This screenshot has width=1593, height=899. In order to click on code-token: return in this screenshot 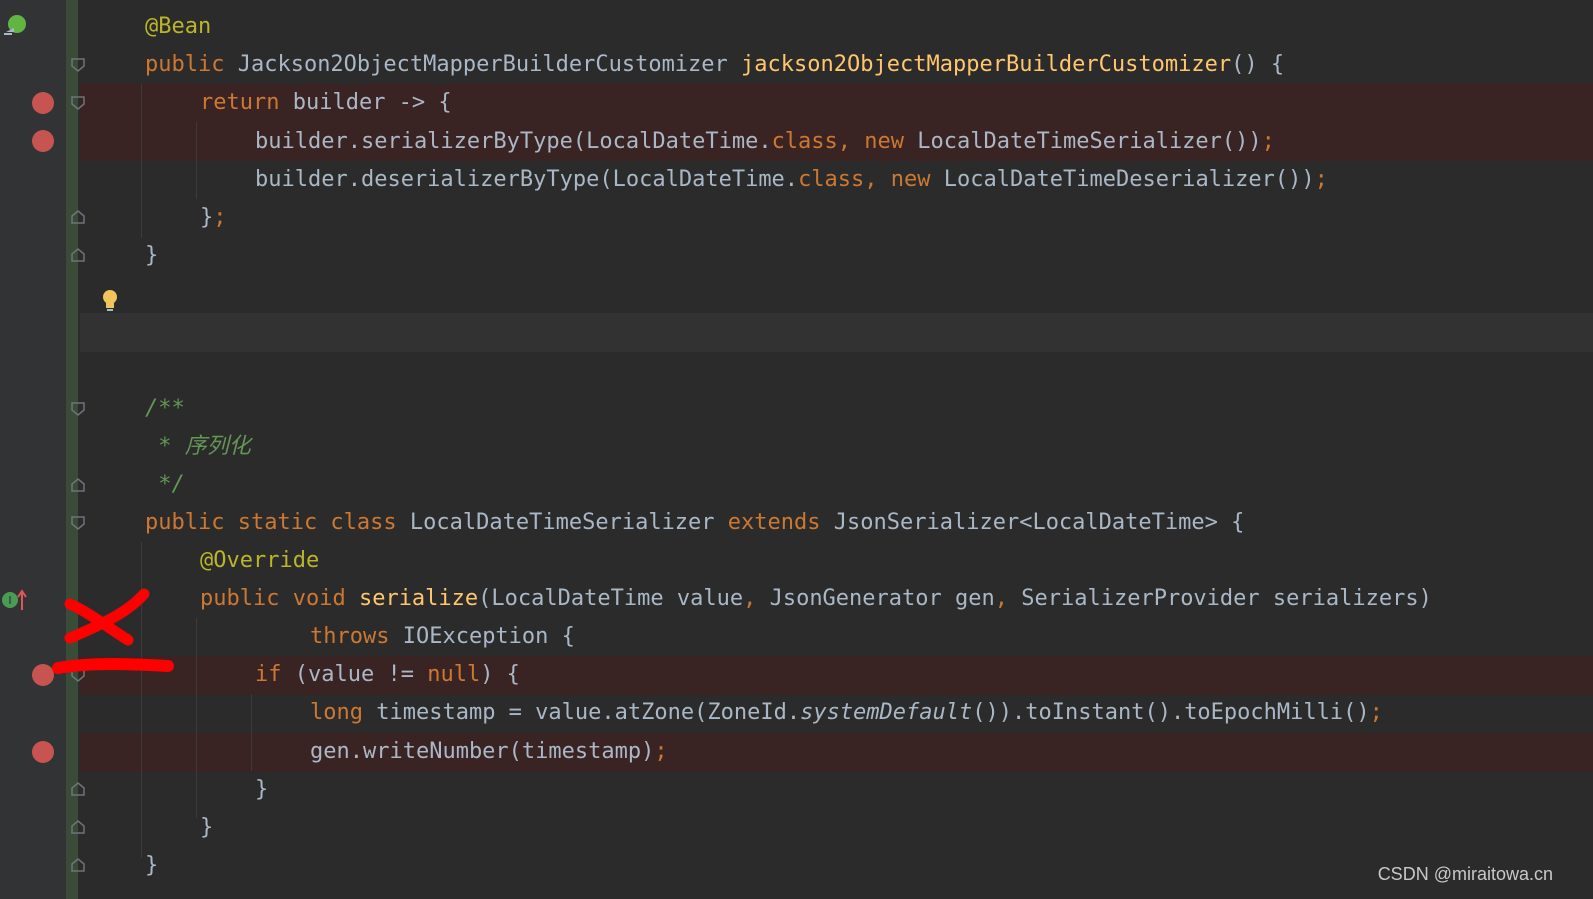, I will do `click(246, 102)`.